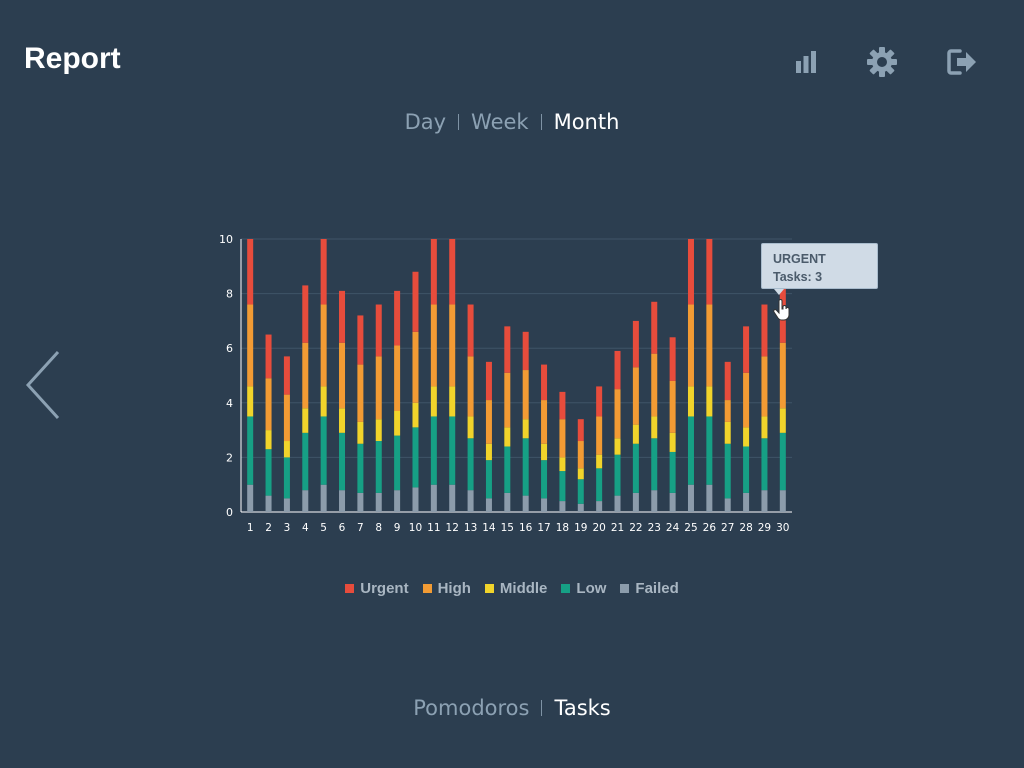  I want to click on view-tabs: Pomodoros Tasks, so click(512, 708).